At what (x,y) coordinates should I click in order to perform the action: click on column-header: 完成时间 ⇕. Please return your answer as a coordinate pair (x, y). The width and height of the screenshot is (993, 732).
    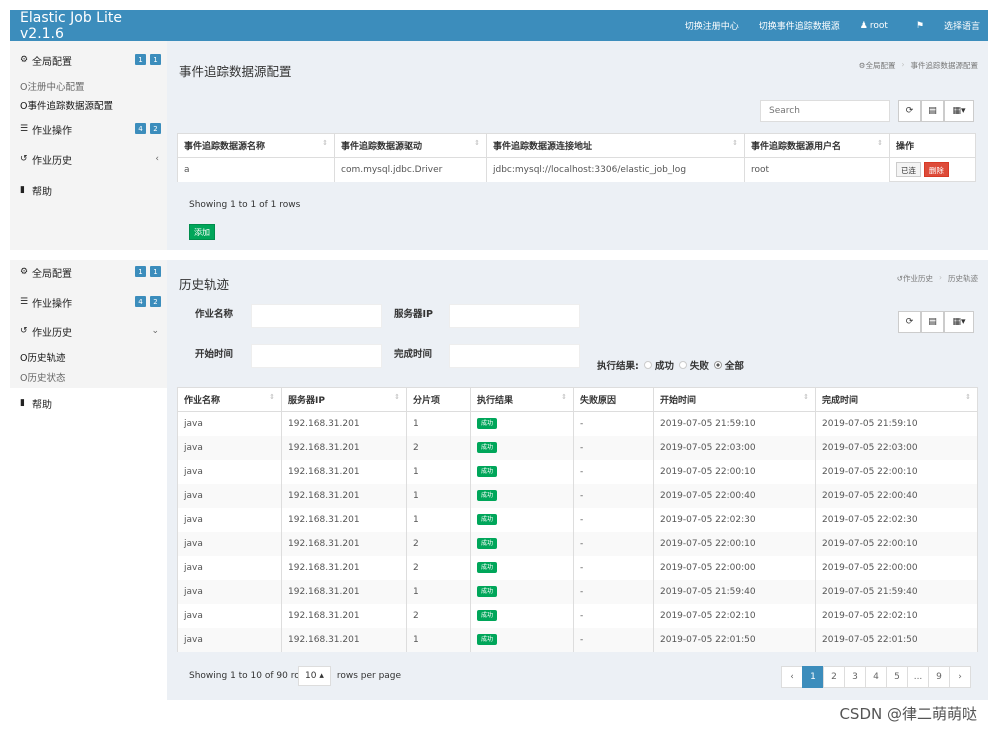
    Looking at the image, I should click on (896, 399).